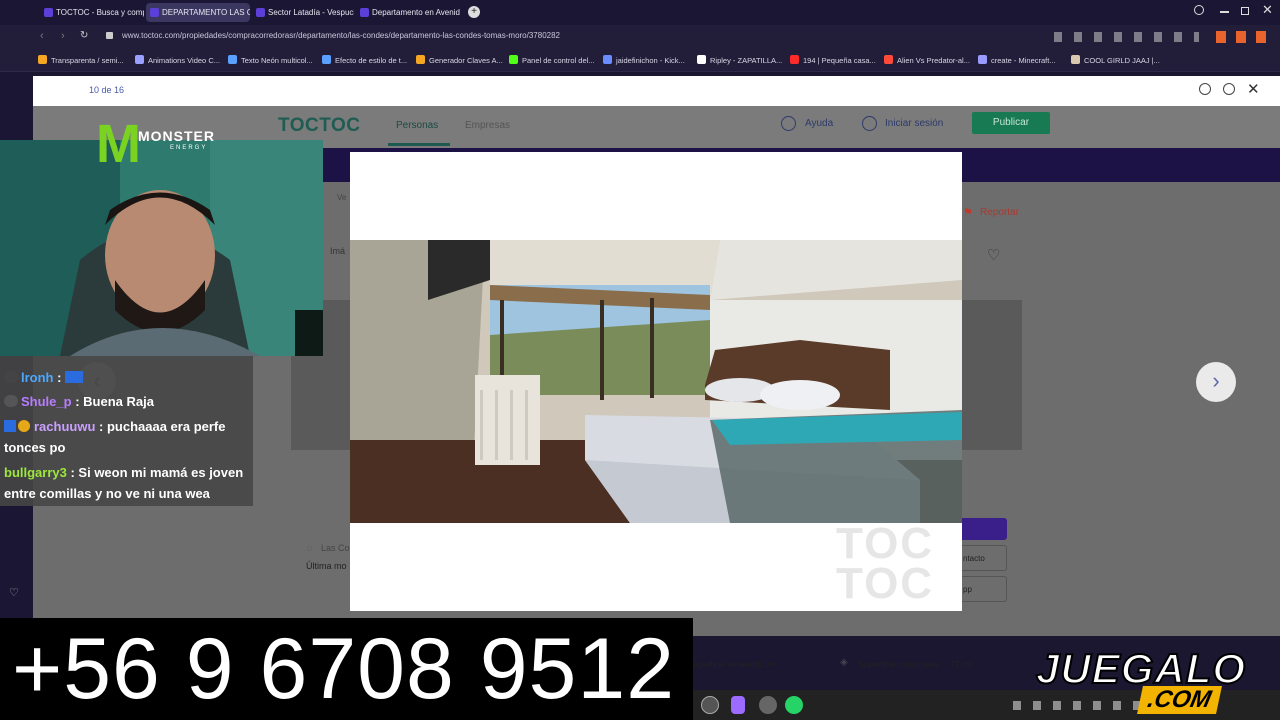 This screenshot has width=1280, height=720. I want to click on new-tab-button: +, so click(474, 12).